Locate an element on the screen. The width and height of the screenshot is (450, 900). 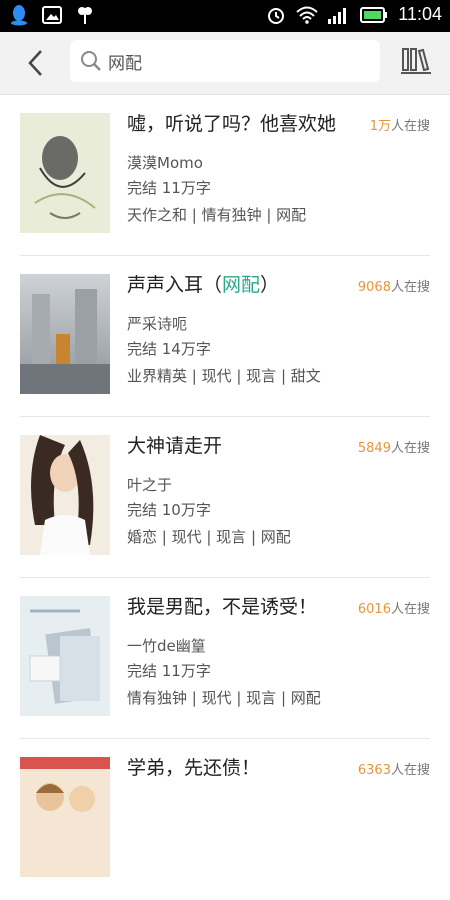
clock-time: 11:04 is located at coordinates (420, 14).